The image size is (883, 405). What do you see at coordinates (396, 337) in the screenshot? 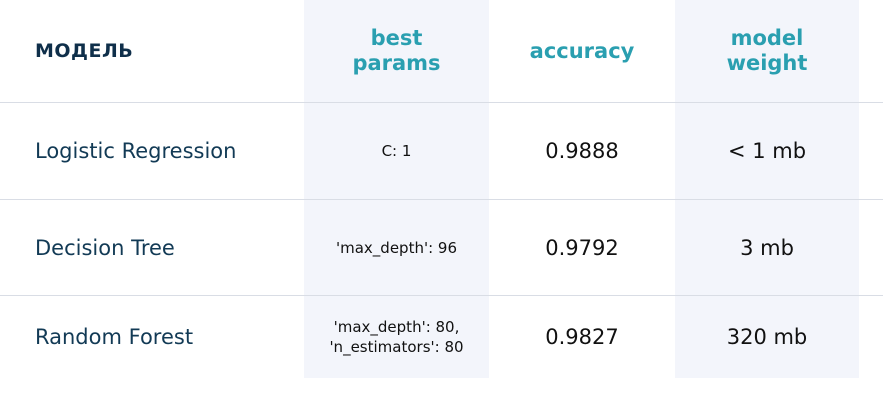
I see `row-best-params: 'max_depth': 80, 'n_estimators': 80` at bounding box center [396, 337].